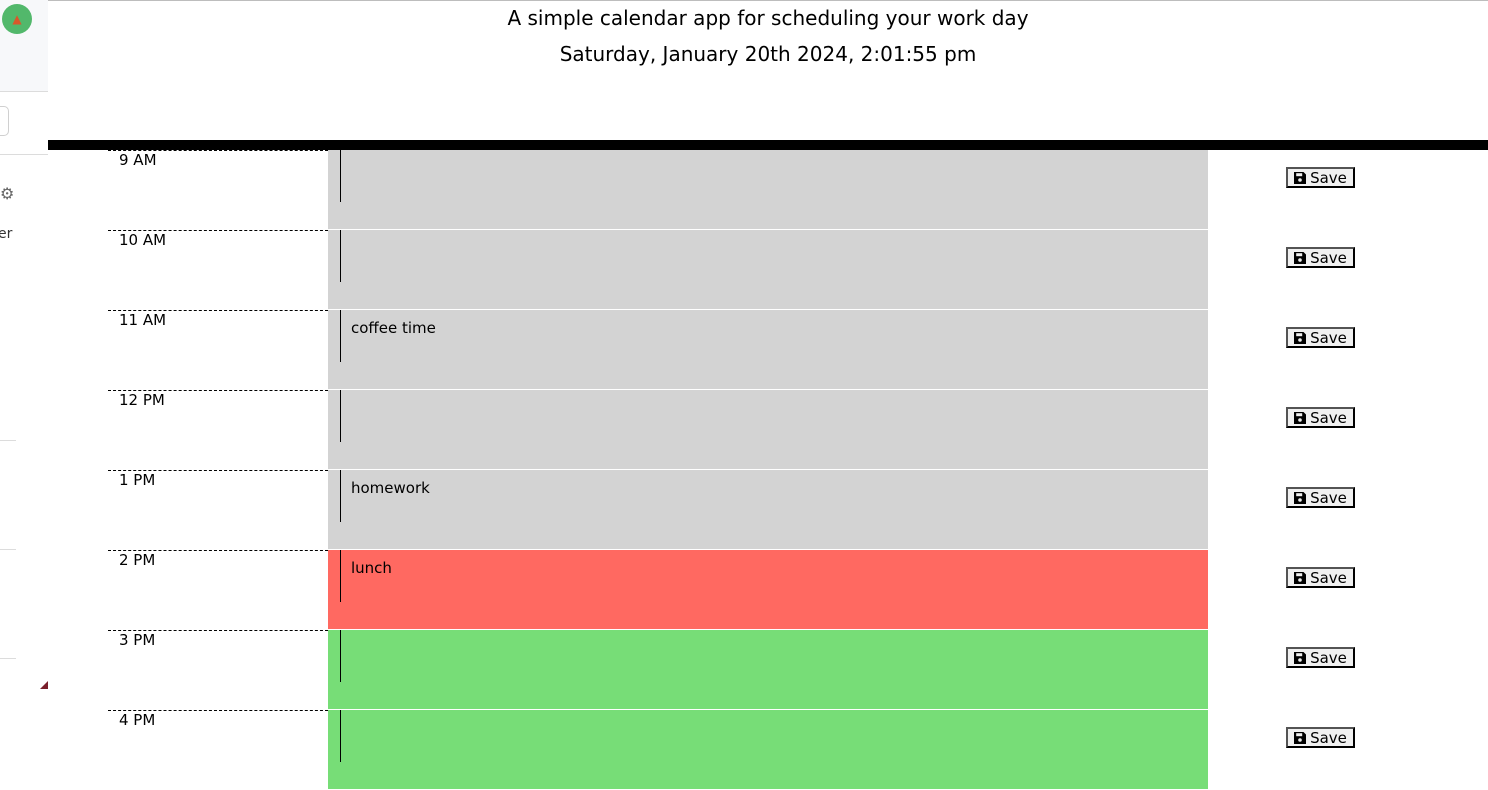 The image size is (1488, 790). I want to click on hour-label: 11 AM, so click(218, 350).